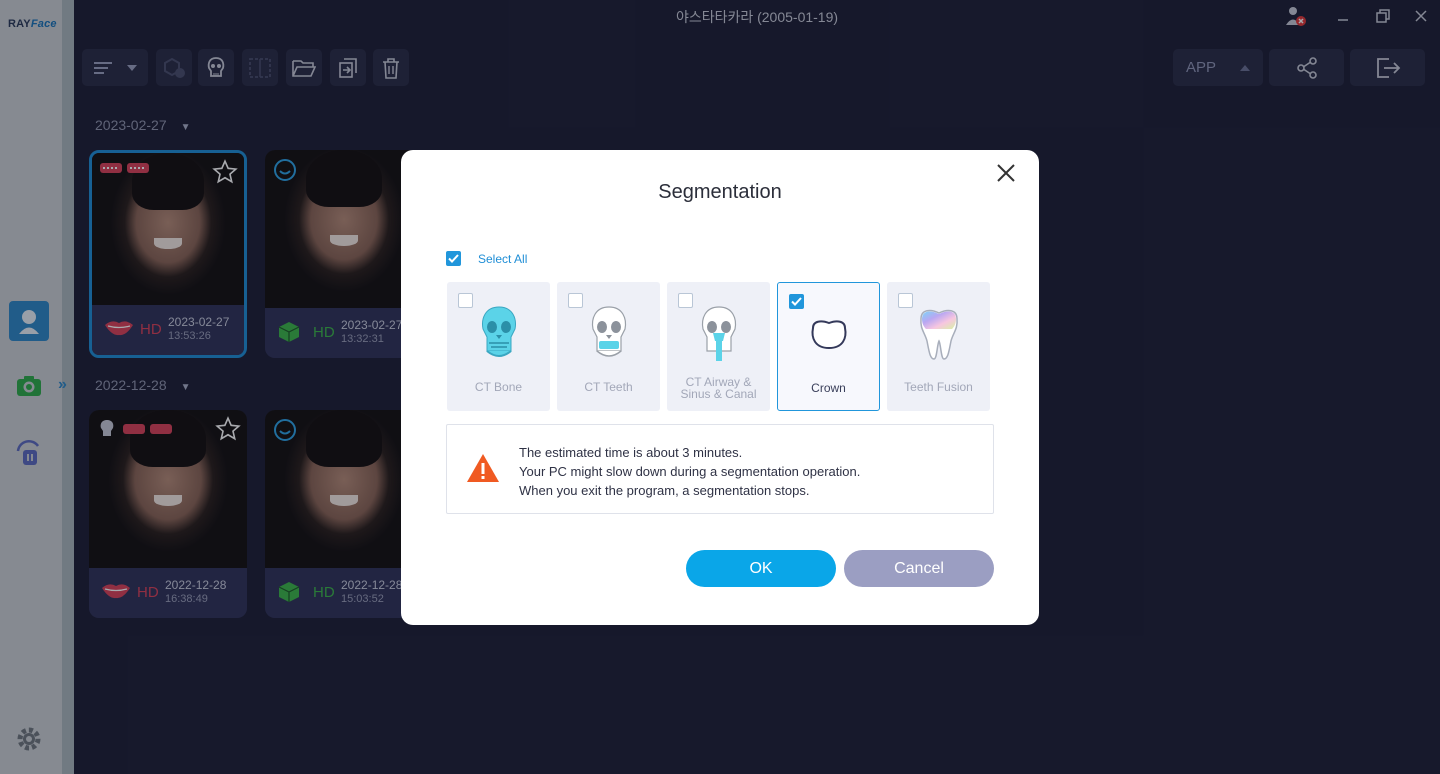 The height and width of the screenshot is (774, 1440). Describe the element at coordinates (761, 568) in the screenshot. I see `ok-button: OK` at that location.